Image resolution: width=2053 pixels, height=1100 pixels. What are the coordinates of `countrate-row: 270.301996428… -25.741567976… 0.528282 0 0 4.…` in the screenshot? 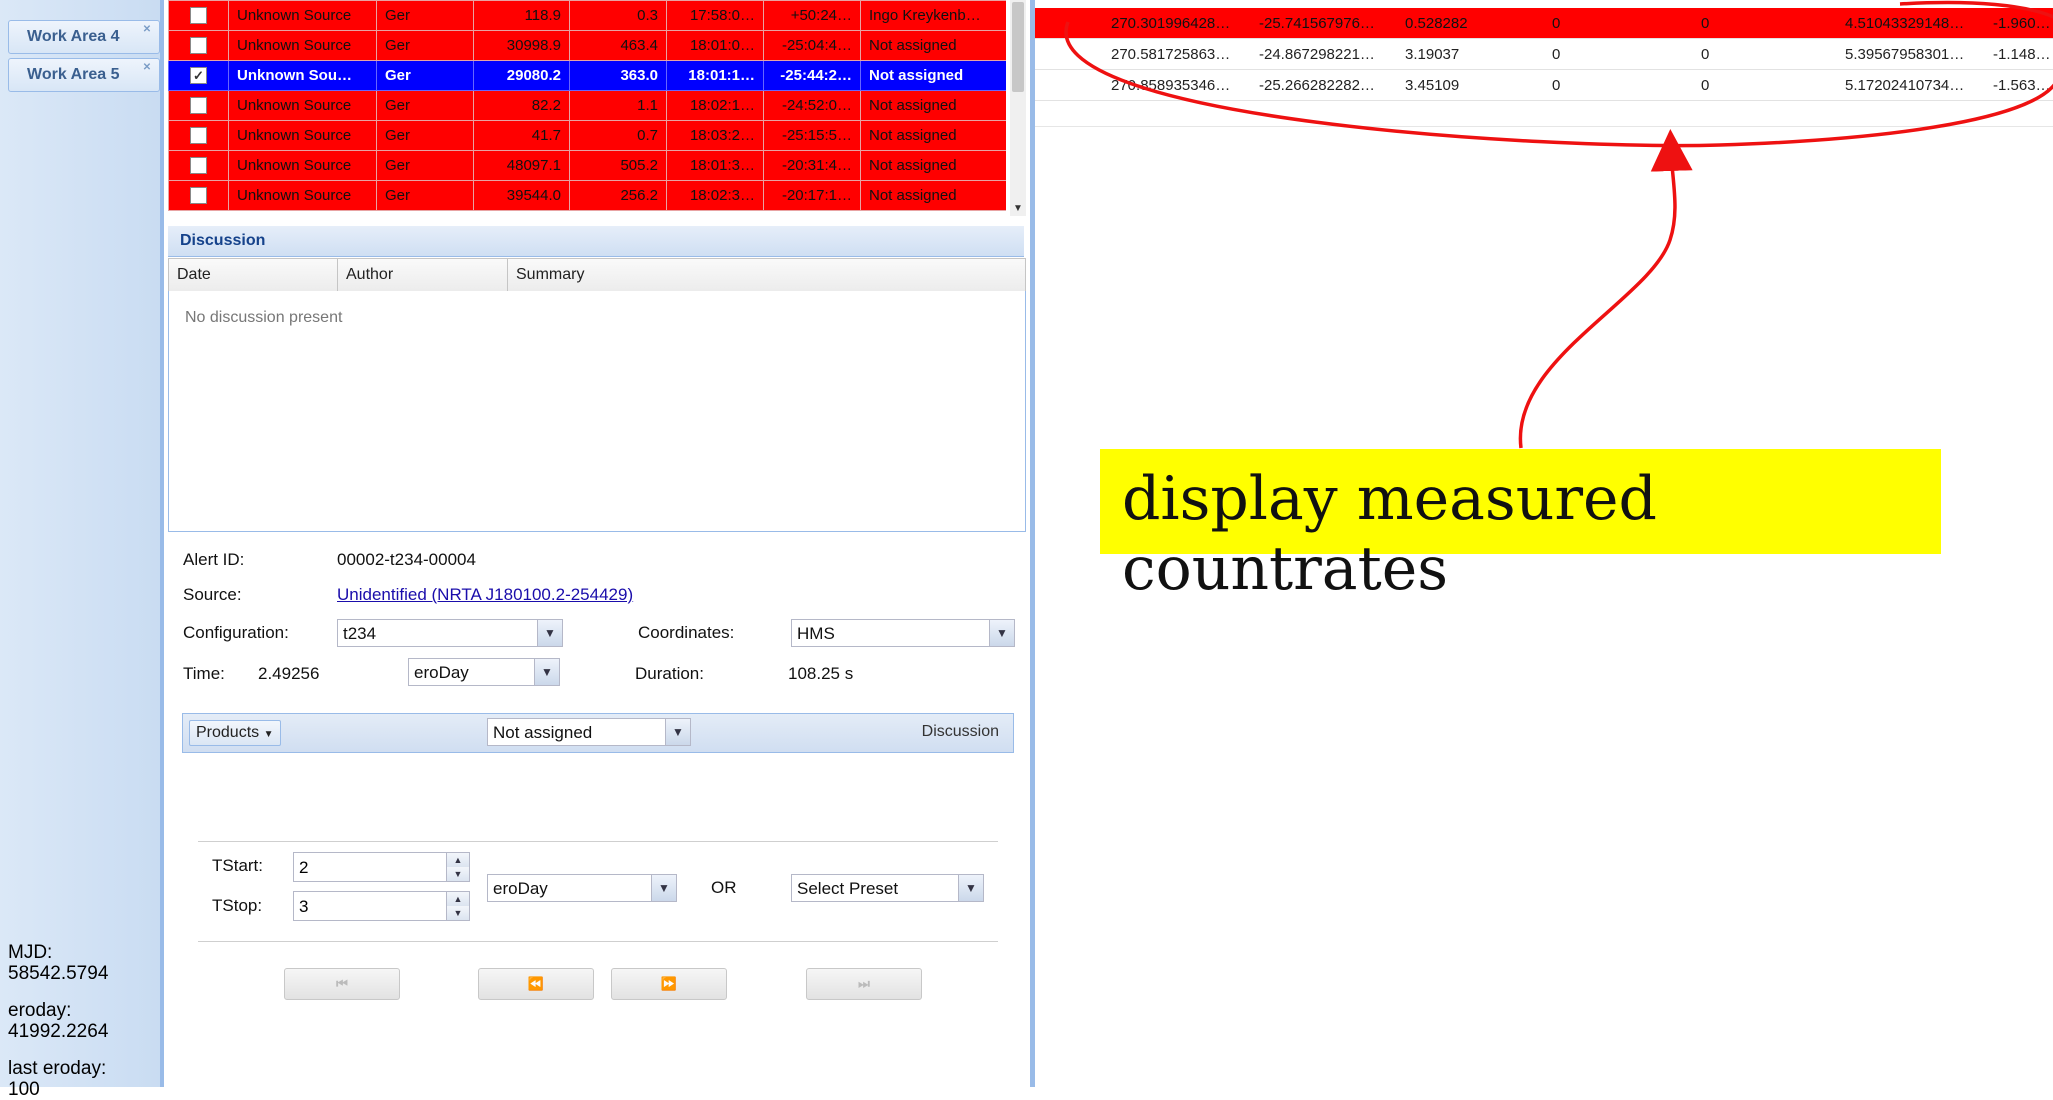 It's located at (1544, 23).